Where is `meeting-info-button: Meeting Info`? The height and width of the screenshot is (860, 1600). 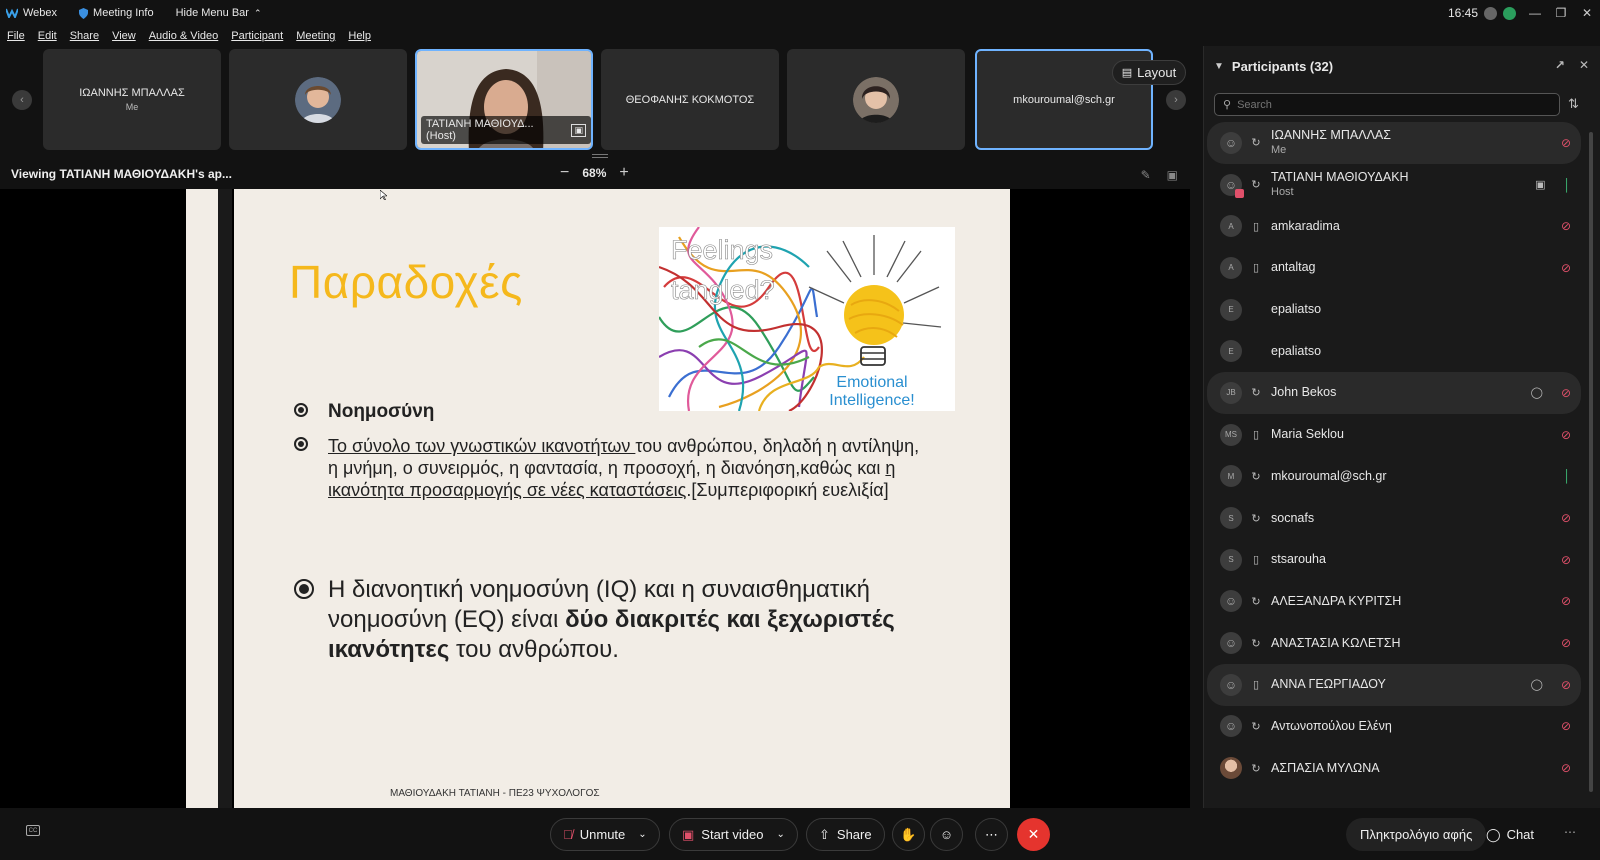 meeting-info-button: Meeting Info is located at coordinates (116, 13).